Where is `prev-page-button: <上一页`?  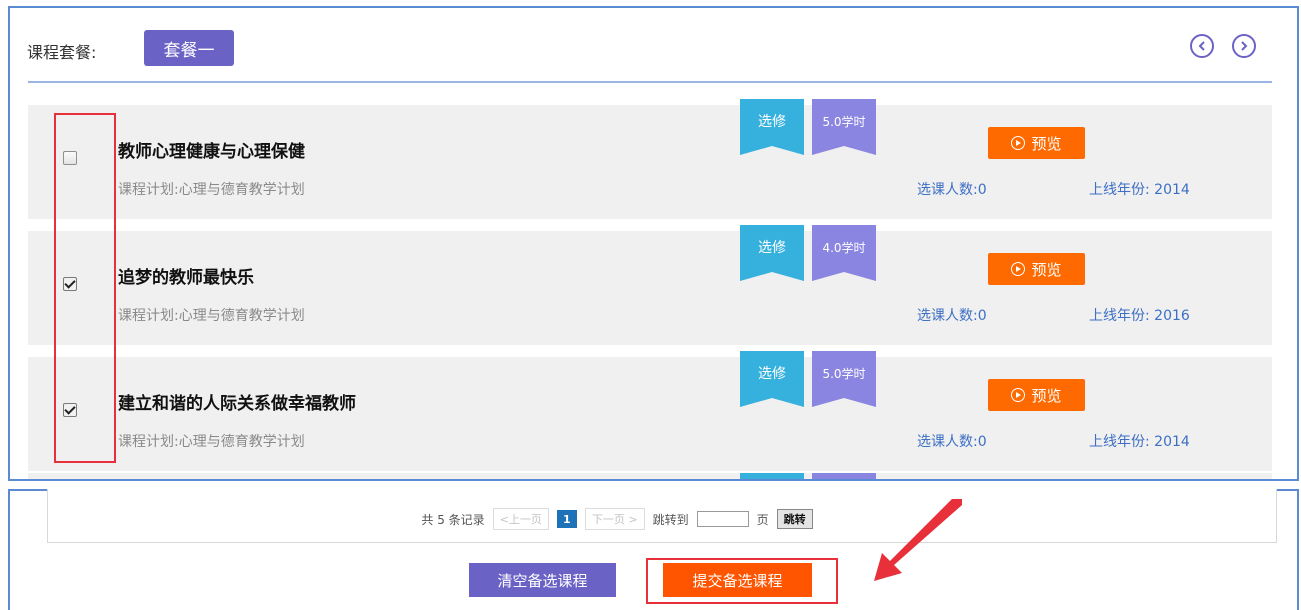
prev-page-button: <上一页 is located at coordinates (520, 519).